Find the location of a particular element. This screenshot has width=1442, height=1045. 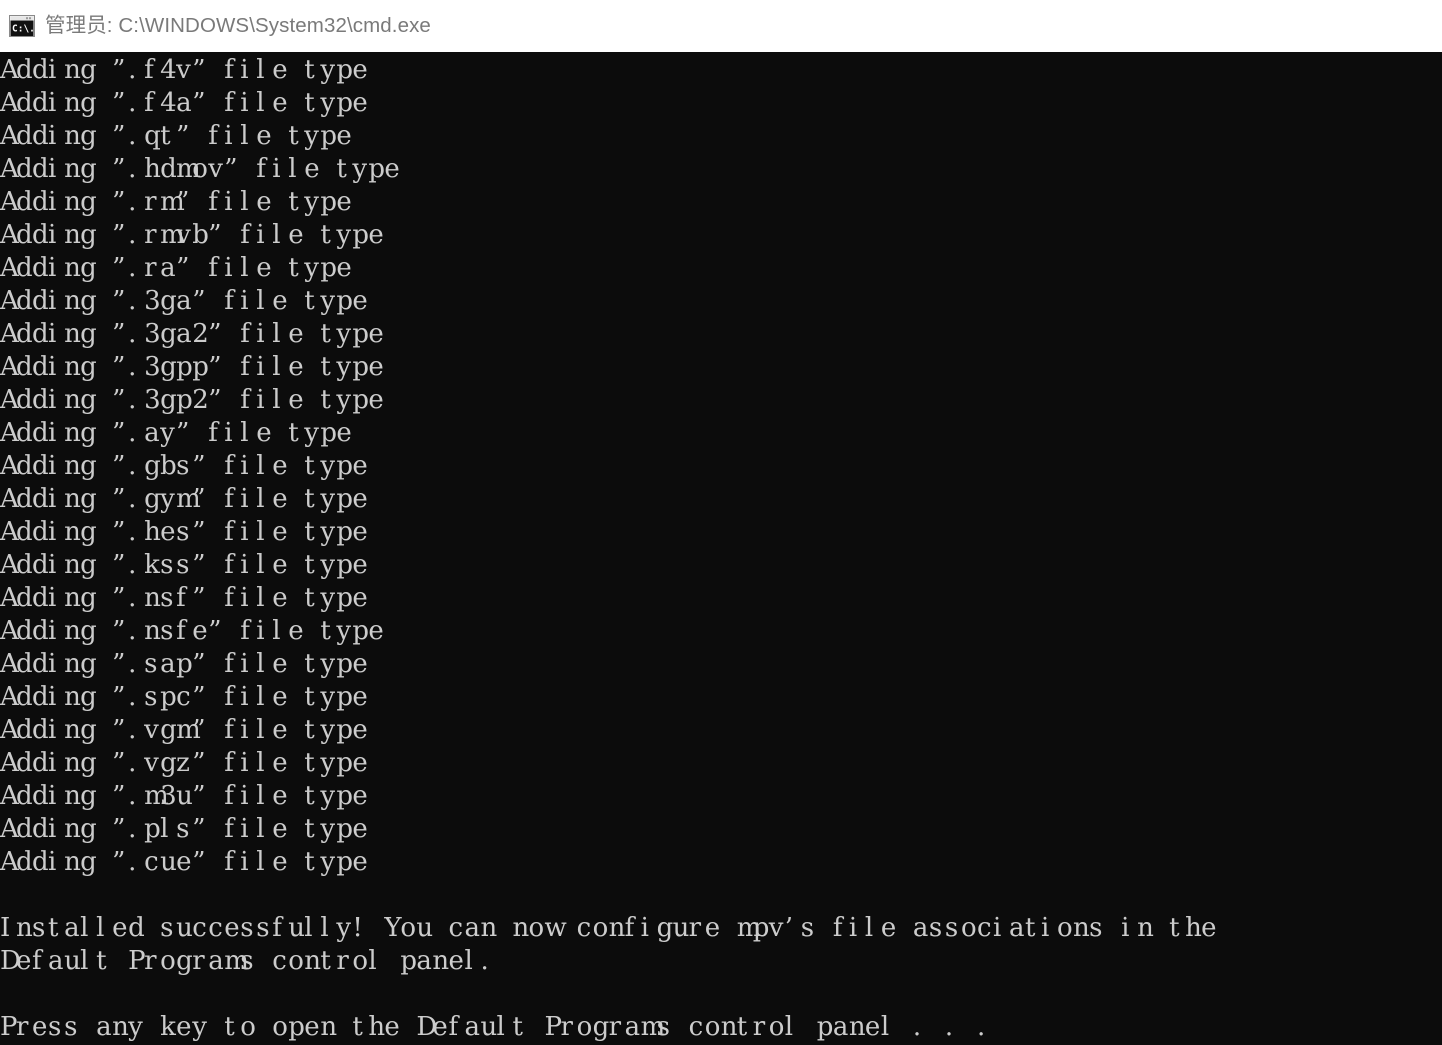

svg-text: C:\. is located at coordinates (23, 29).